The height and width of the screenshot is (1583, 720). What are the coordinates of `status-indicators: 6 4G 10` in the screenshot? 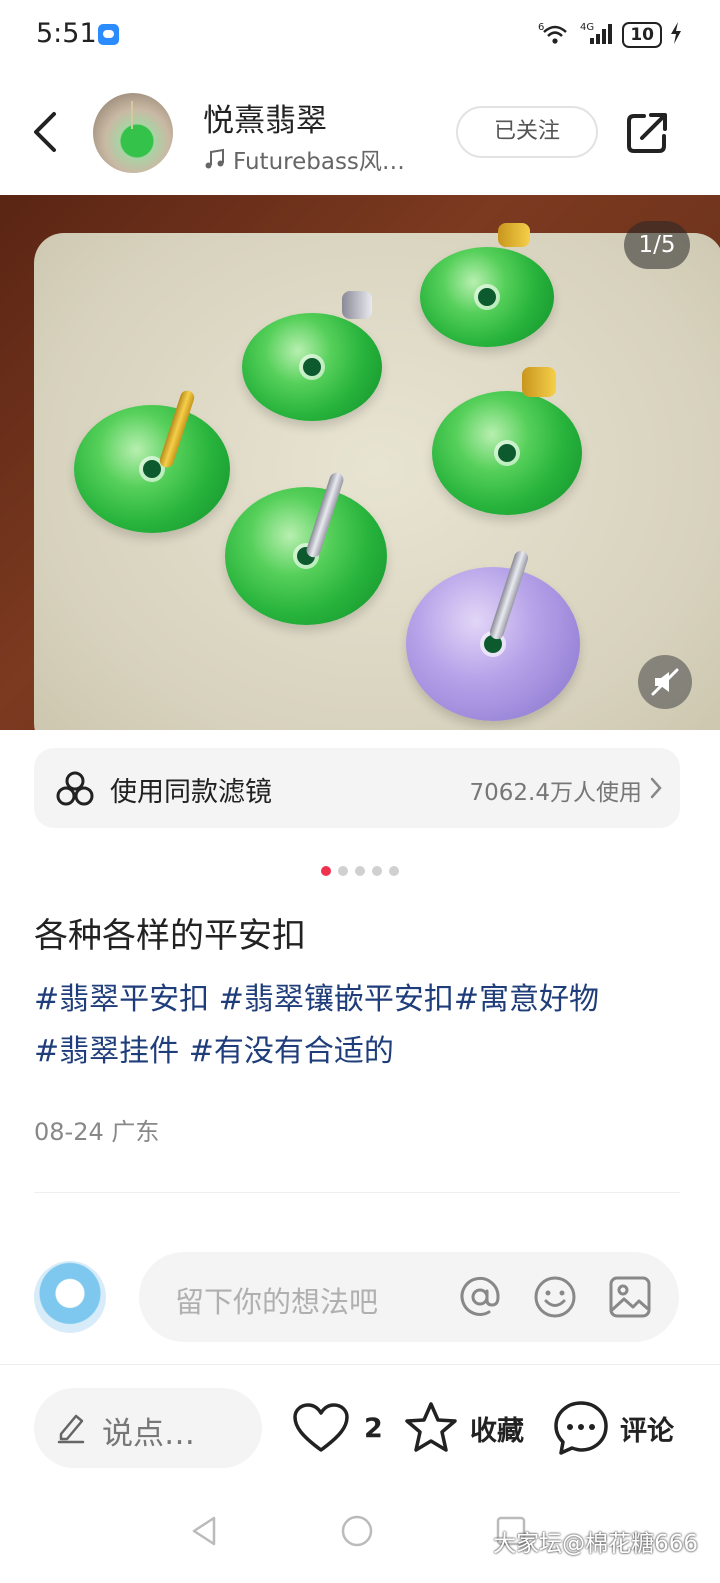 It's located at (610, 35).